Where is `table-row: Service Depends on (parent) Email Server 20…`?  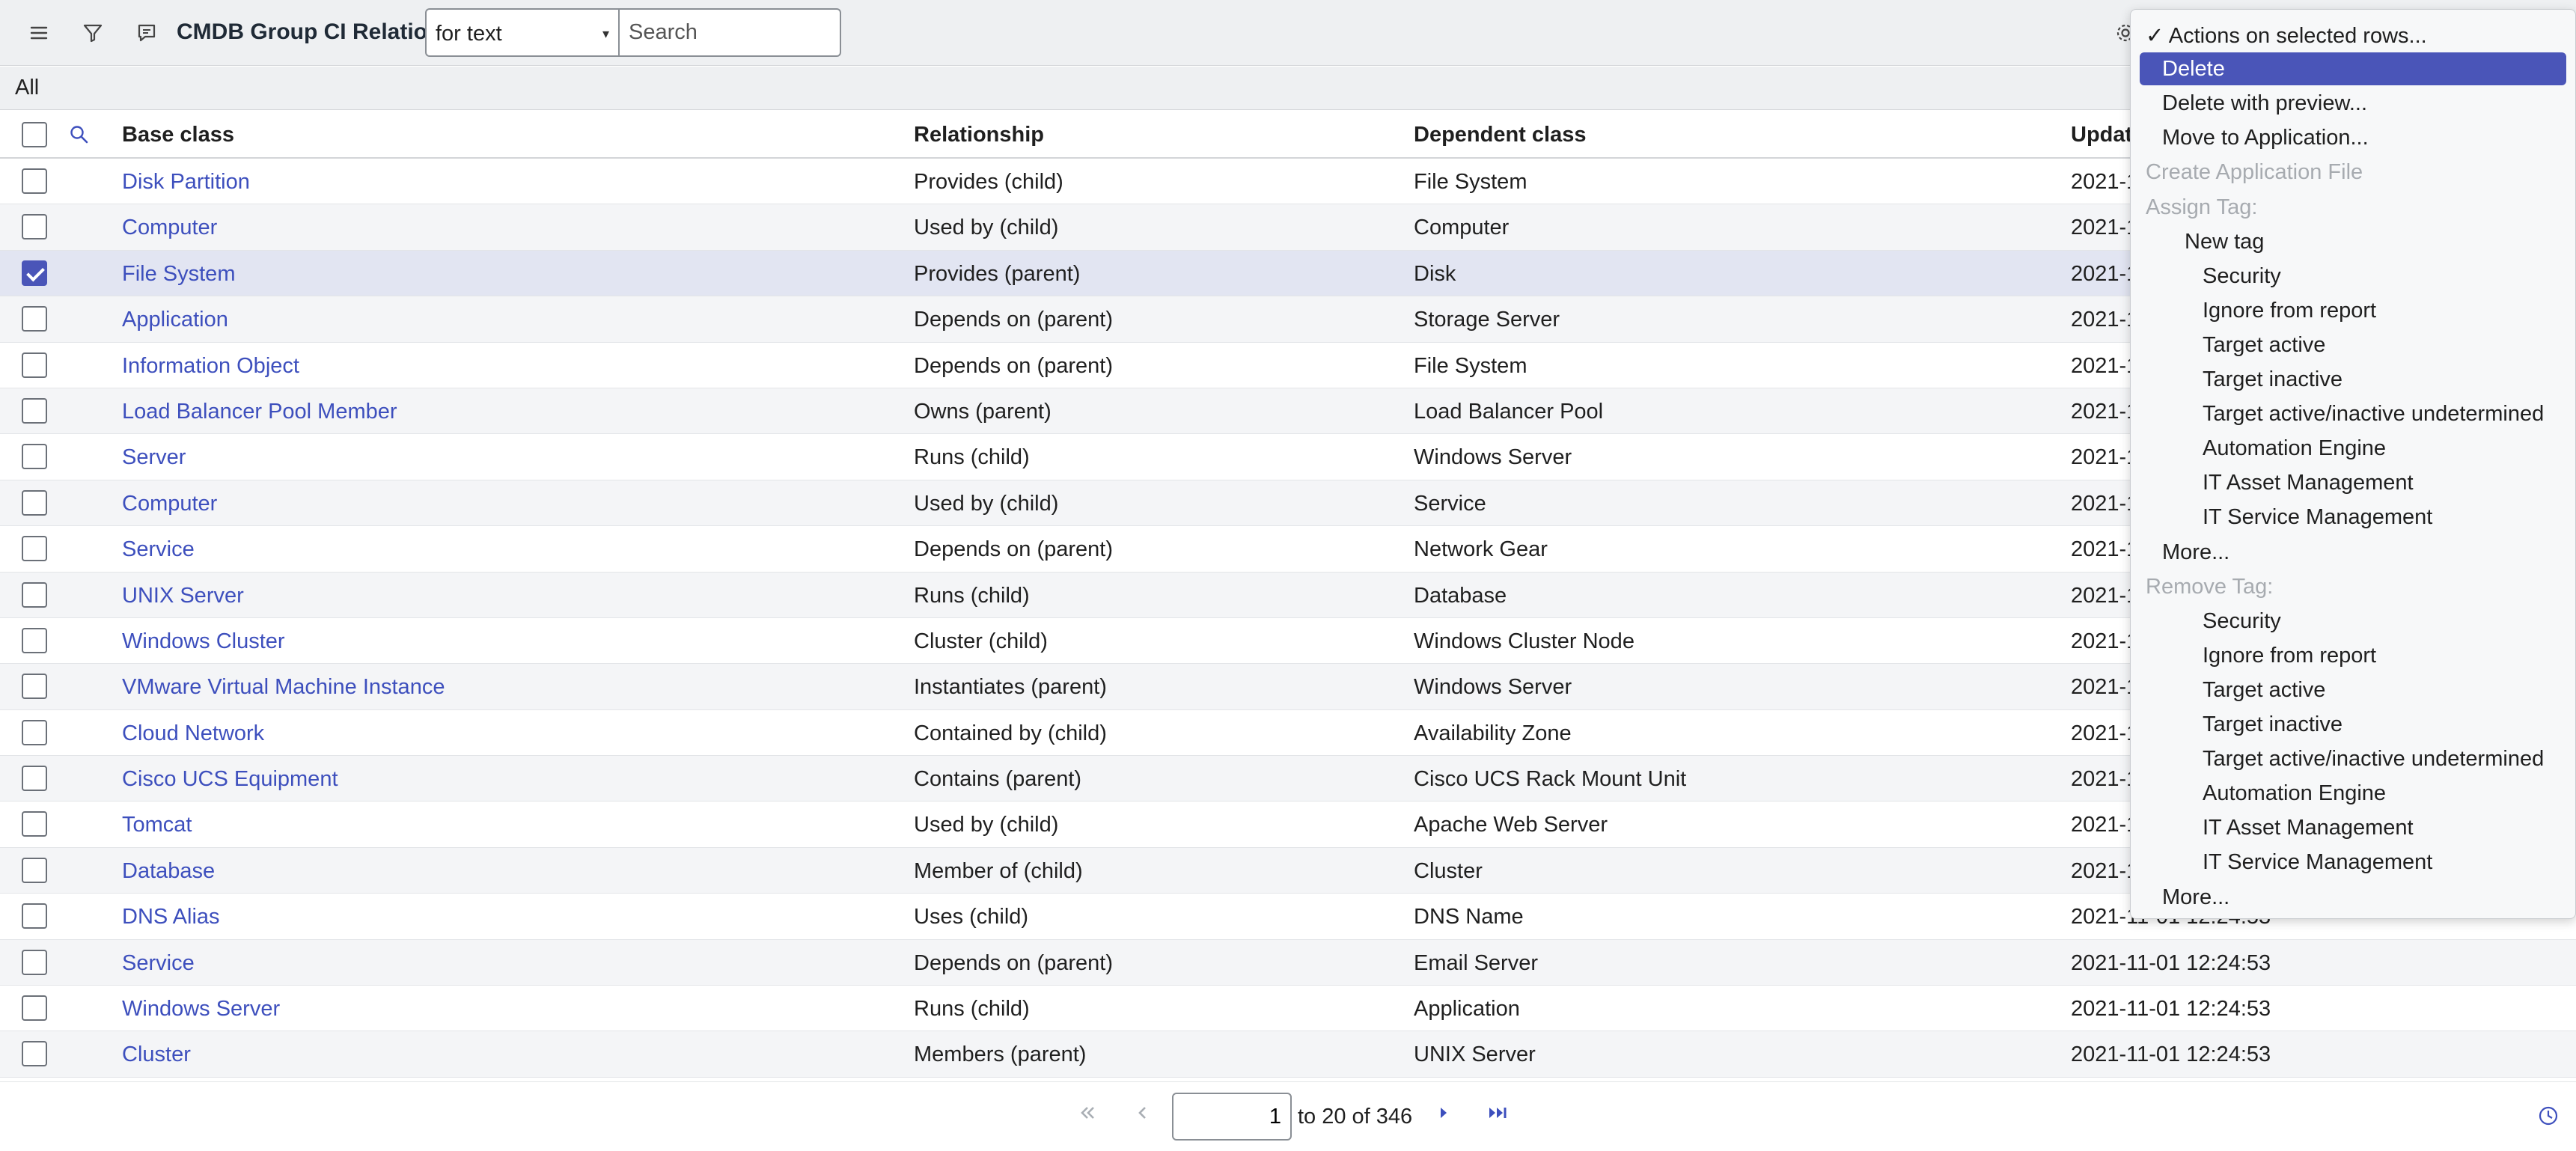 table-row: Service Depends on (parent) Email Server 20… is located at coordinates (1288, 962).